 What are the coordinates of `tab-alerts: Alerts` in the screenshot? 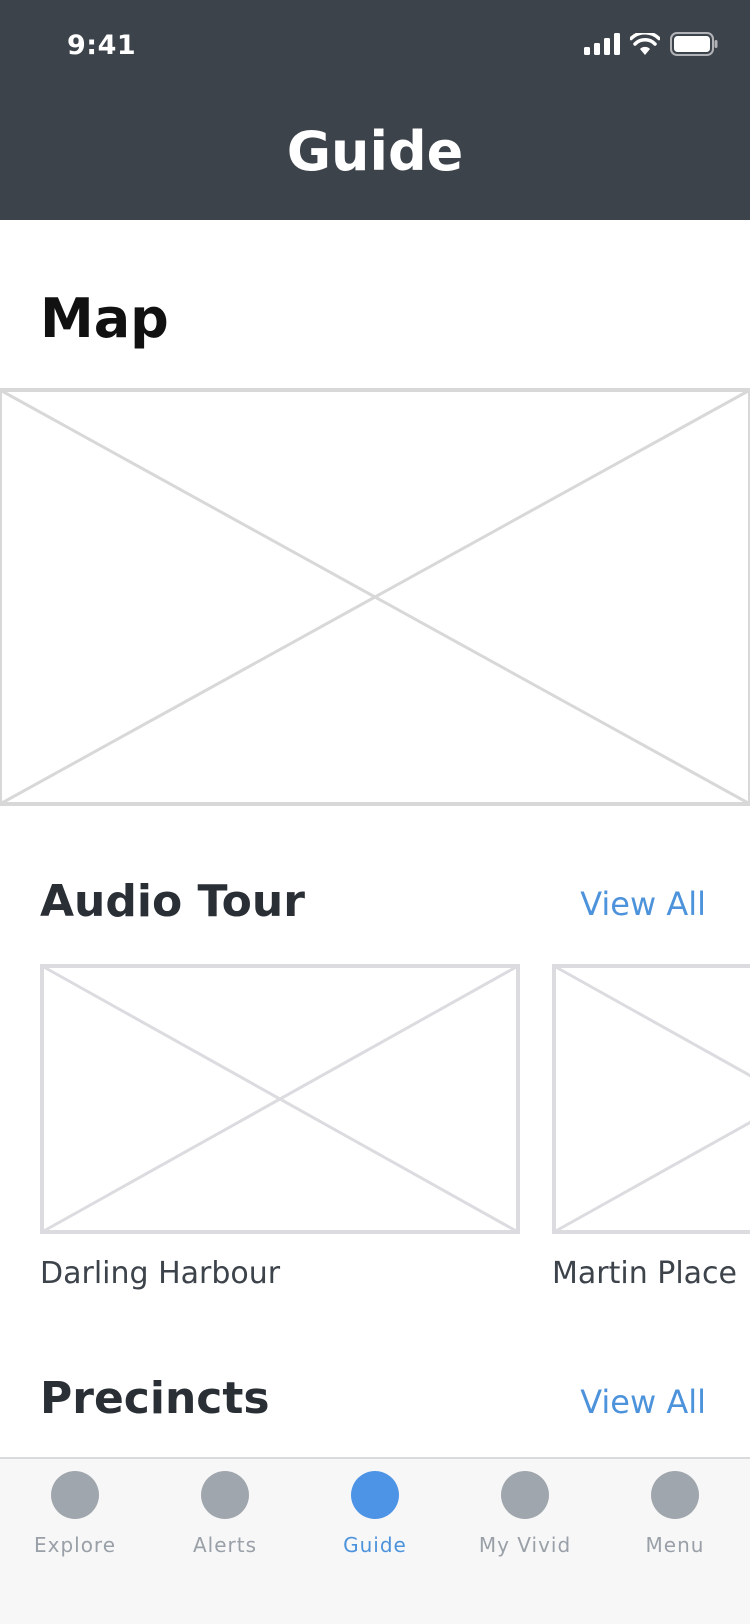 It's located at (225, 1519).